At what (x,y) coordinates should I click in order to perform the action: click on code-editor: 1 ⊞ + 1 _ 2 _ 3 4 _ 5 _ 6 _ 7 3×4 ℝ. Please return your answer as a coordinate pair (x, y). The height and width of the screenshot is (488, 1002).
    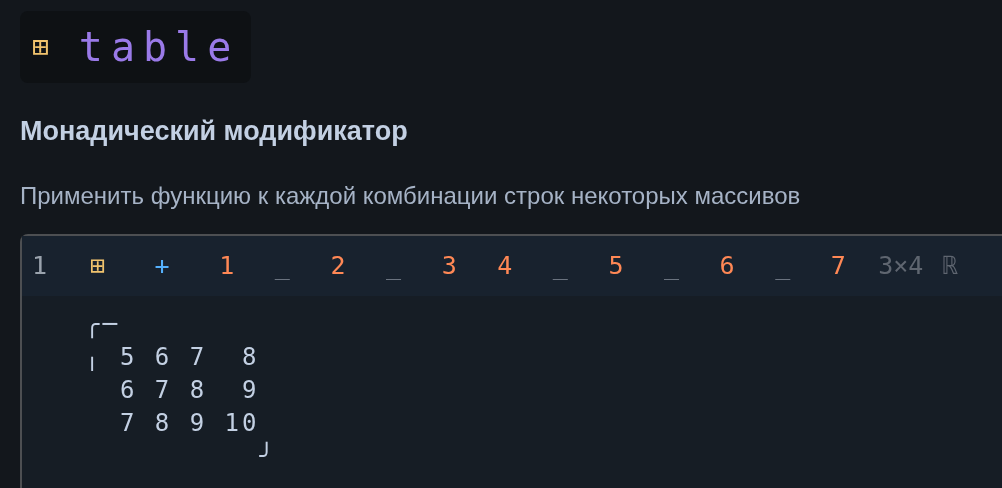
    Looking at the image, I should click on (512, 265).